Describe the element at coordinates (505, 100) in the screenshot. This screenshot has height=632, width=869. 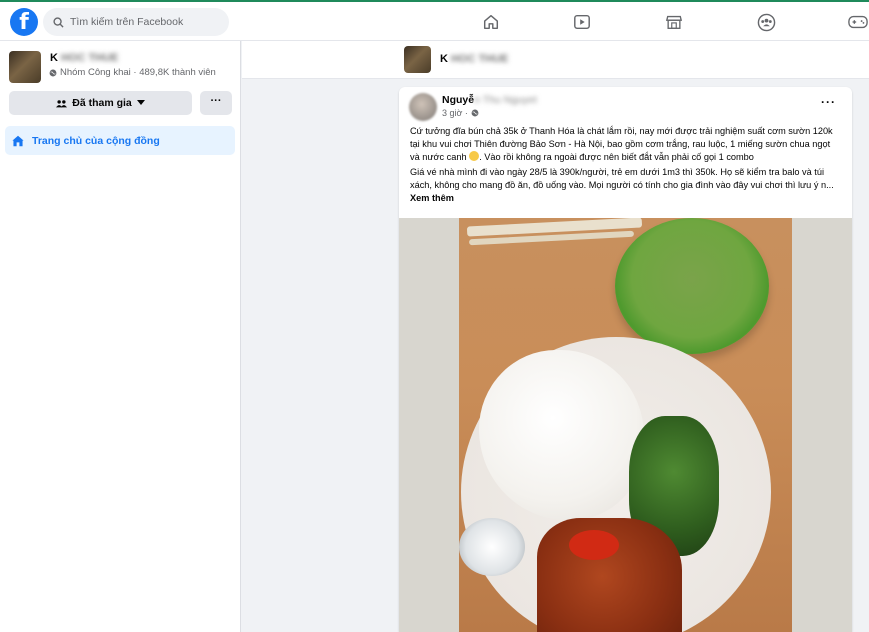
I see `blurred-author-name: n Thu Nguyet` at that location.